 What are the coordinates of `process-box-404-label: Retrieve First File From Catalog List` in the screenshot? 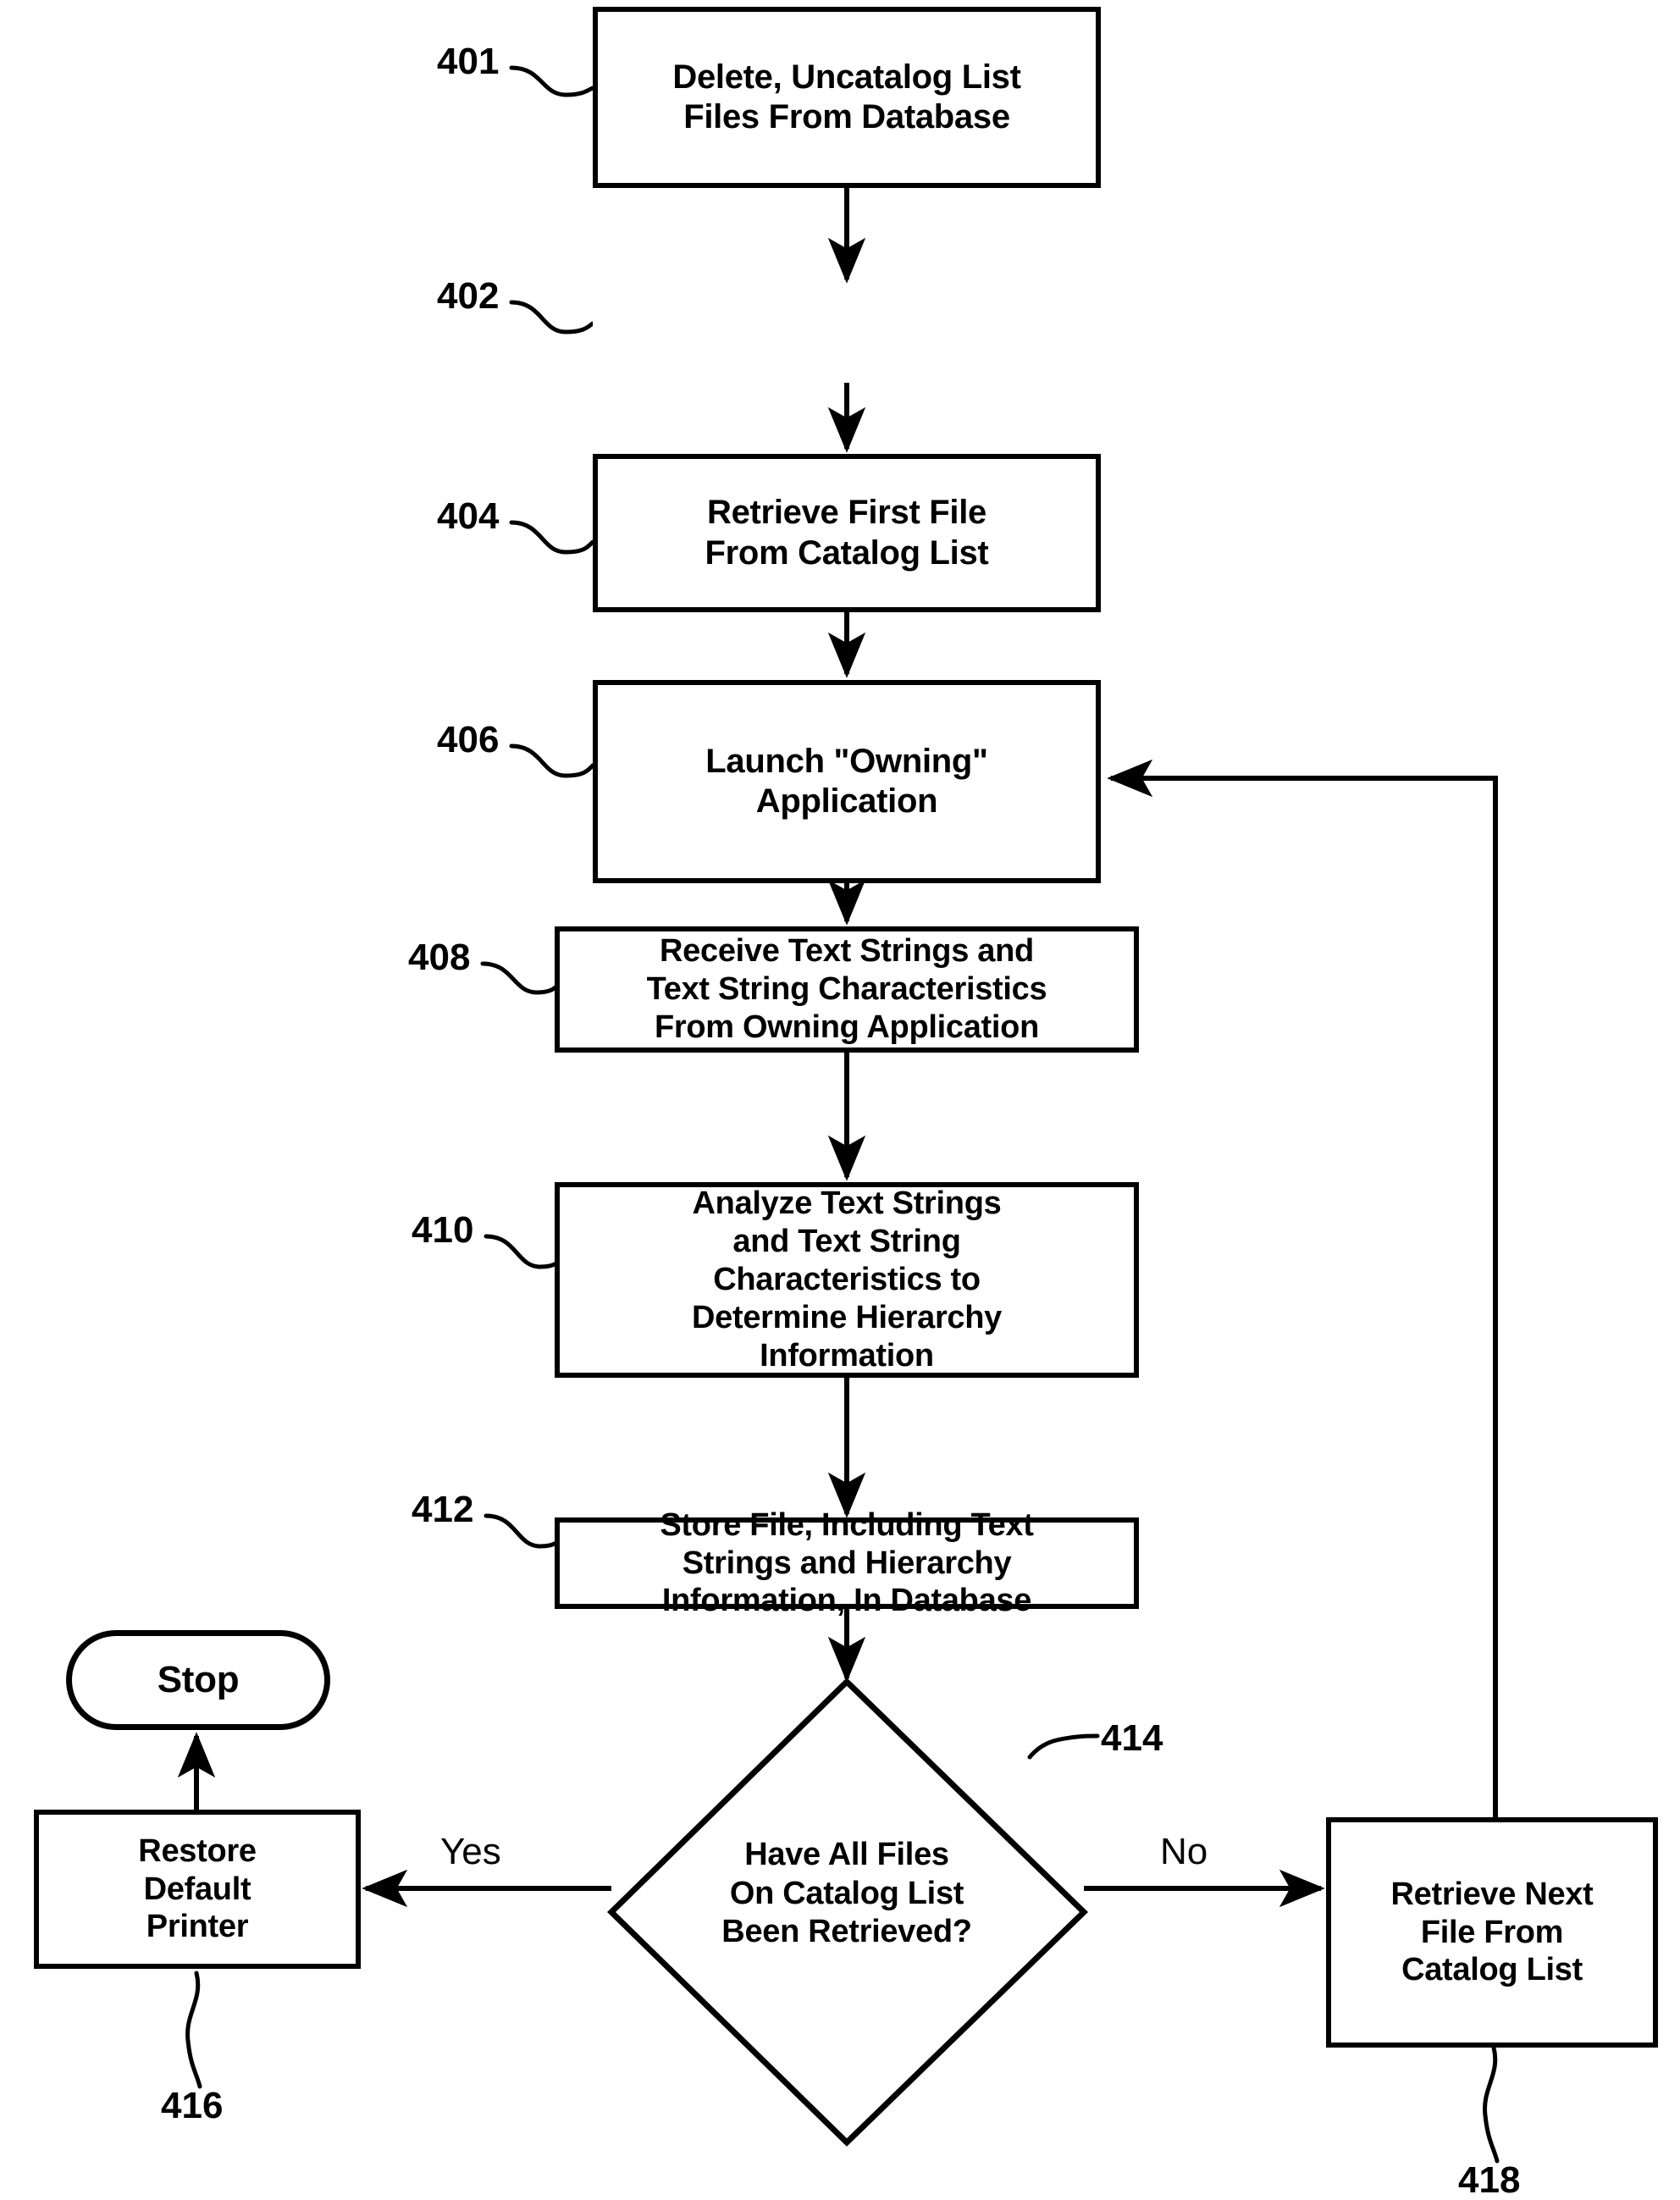 It's located at (847, 533).